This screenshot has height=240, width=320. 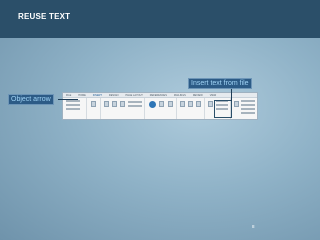 I want to click on ribbon-tab-page-layout: PAGE LAYOUT, so click(x=134, y=95).